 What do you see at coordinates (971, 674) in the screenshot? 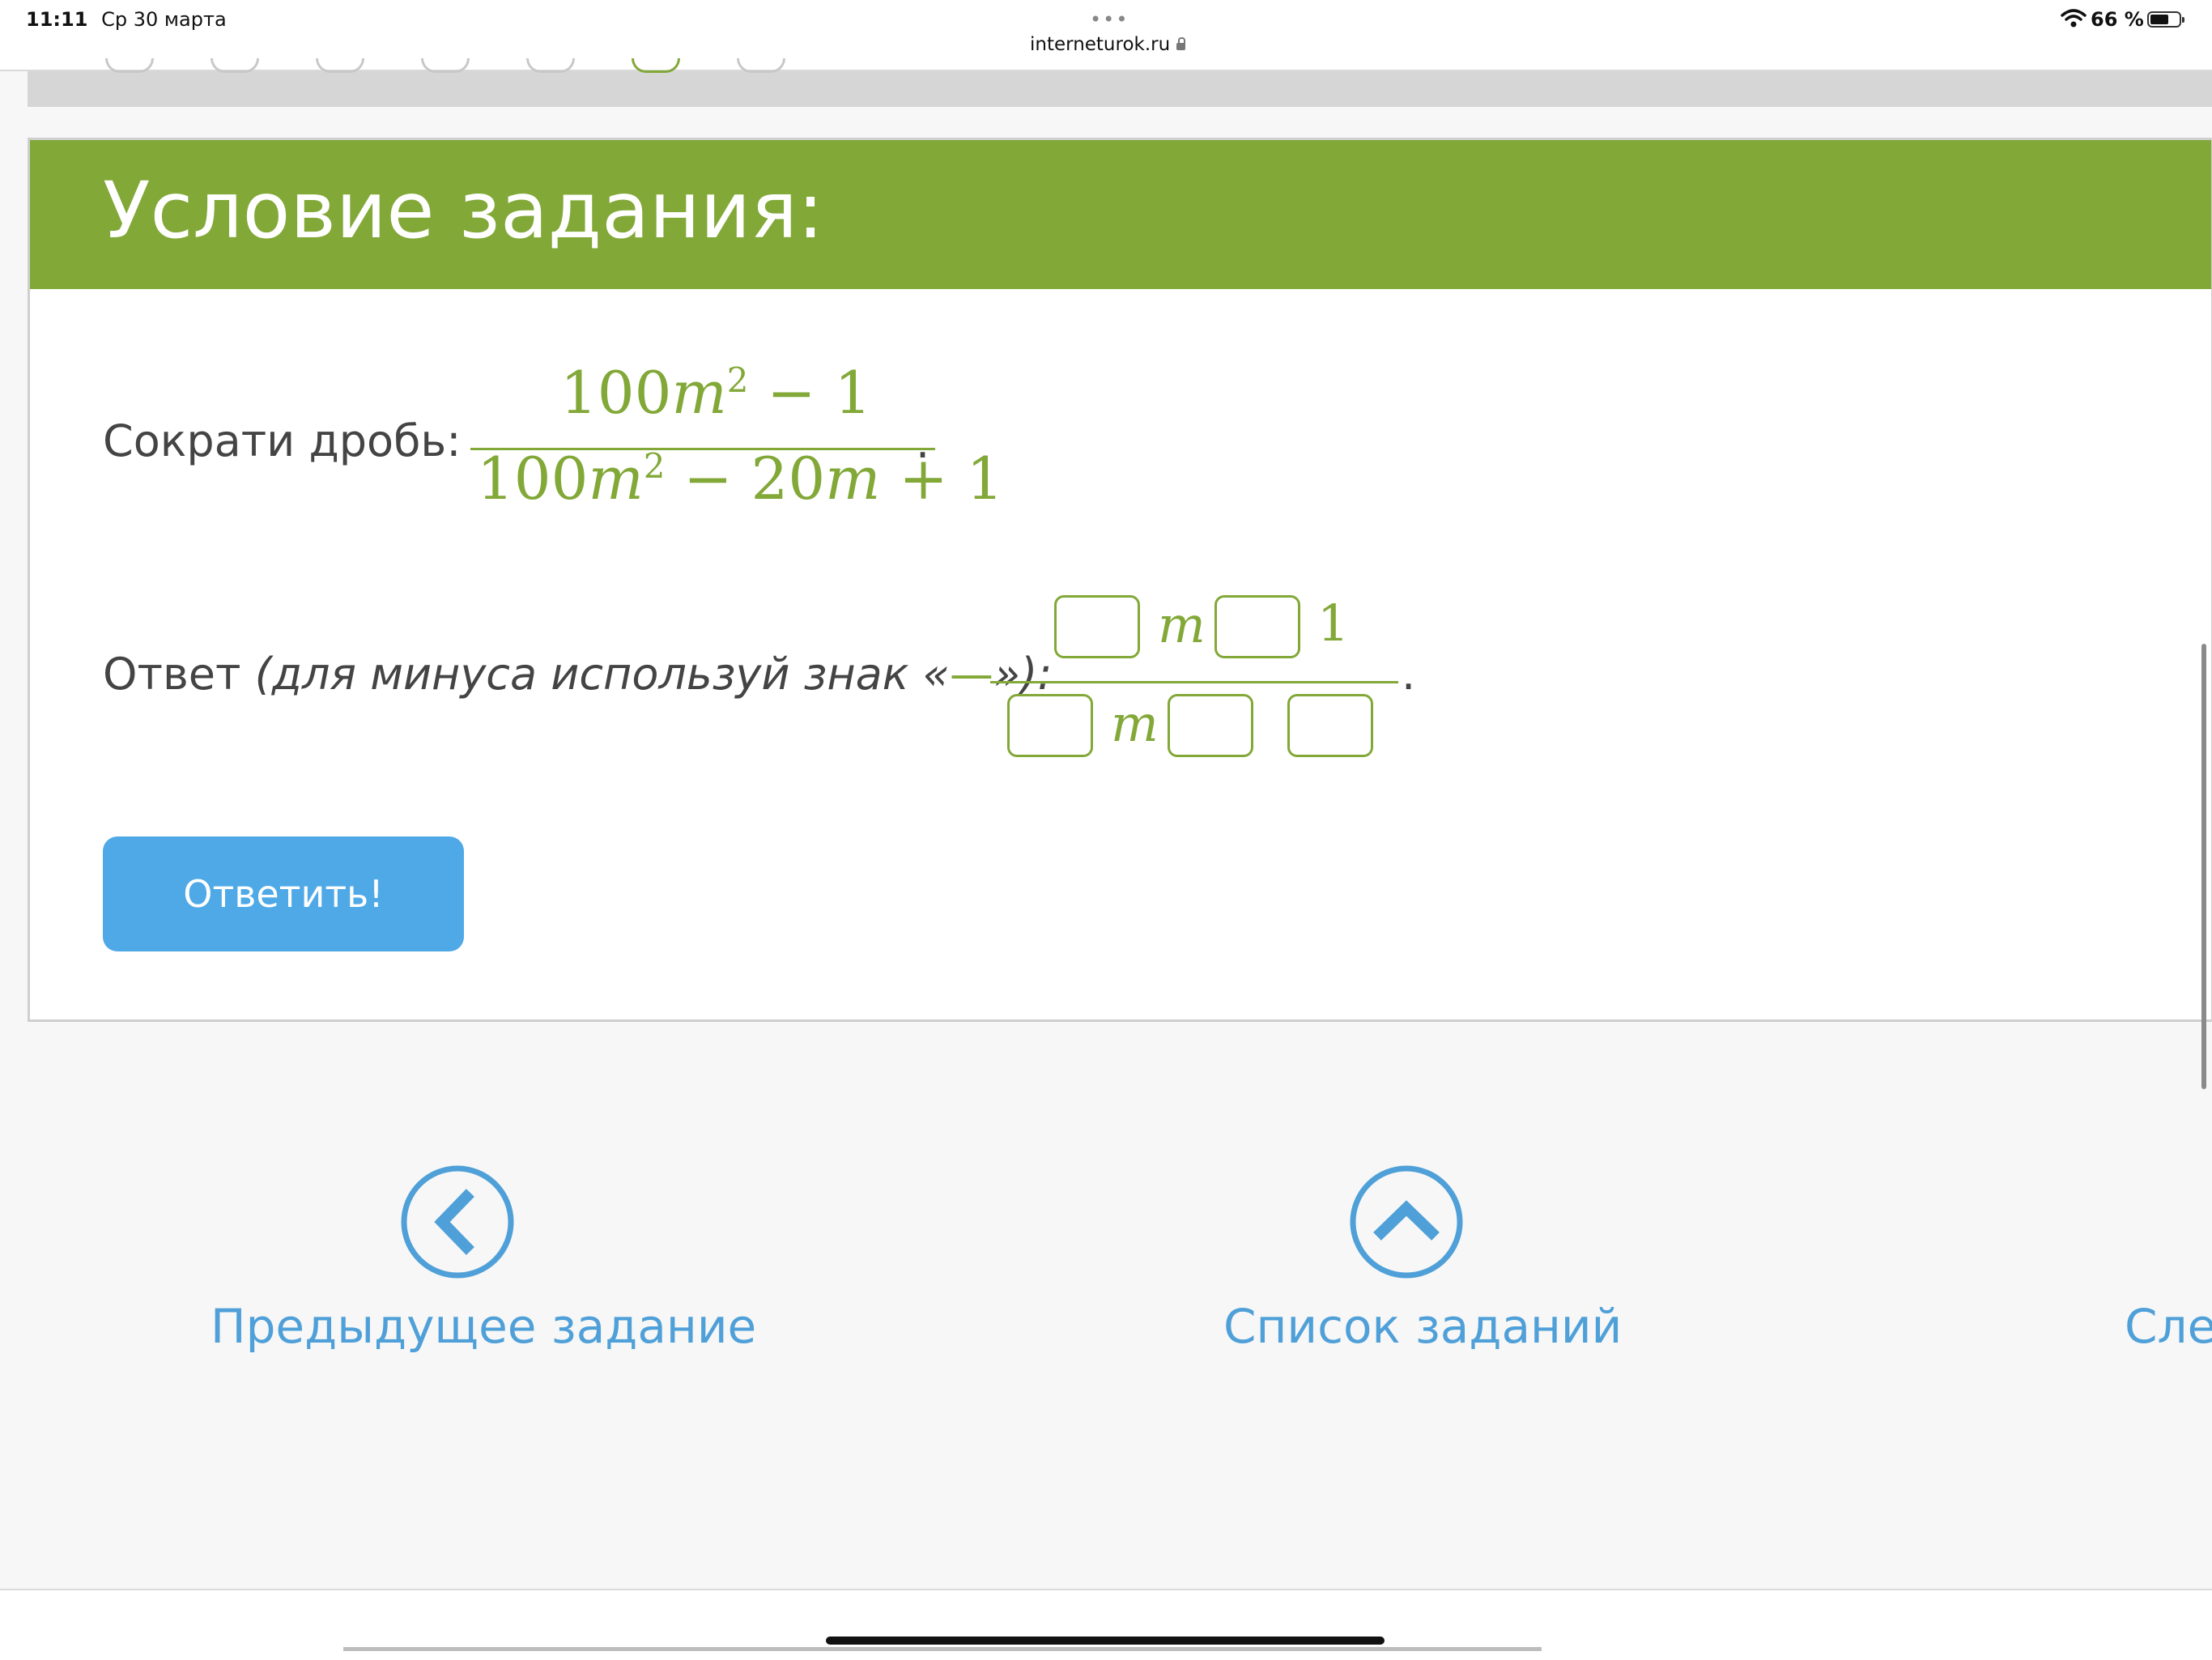
I see `minus-hint-sign: —` at bounding box center [971, 674].